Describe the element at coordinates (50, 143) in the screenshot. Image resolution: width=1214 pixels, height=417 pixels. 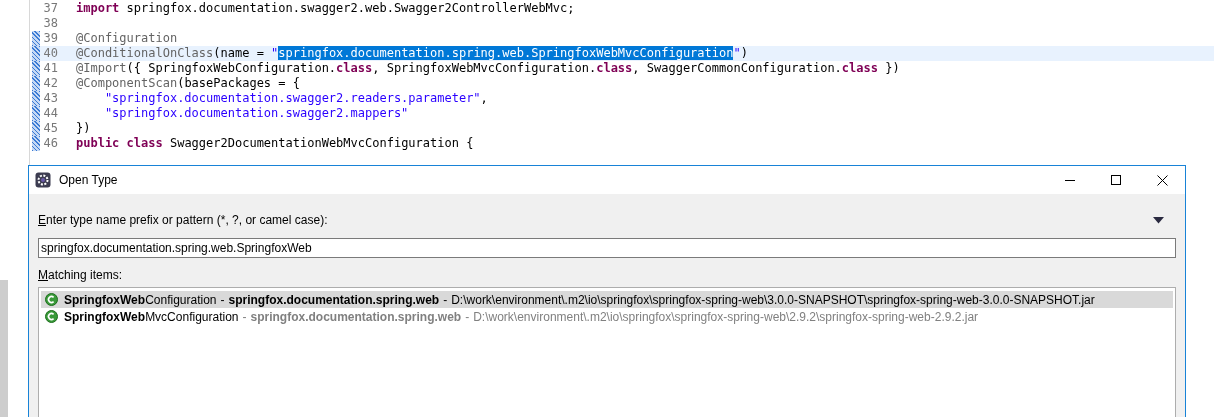
I see `line-number: 46` at that location.